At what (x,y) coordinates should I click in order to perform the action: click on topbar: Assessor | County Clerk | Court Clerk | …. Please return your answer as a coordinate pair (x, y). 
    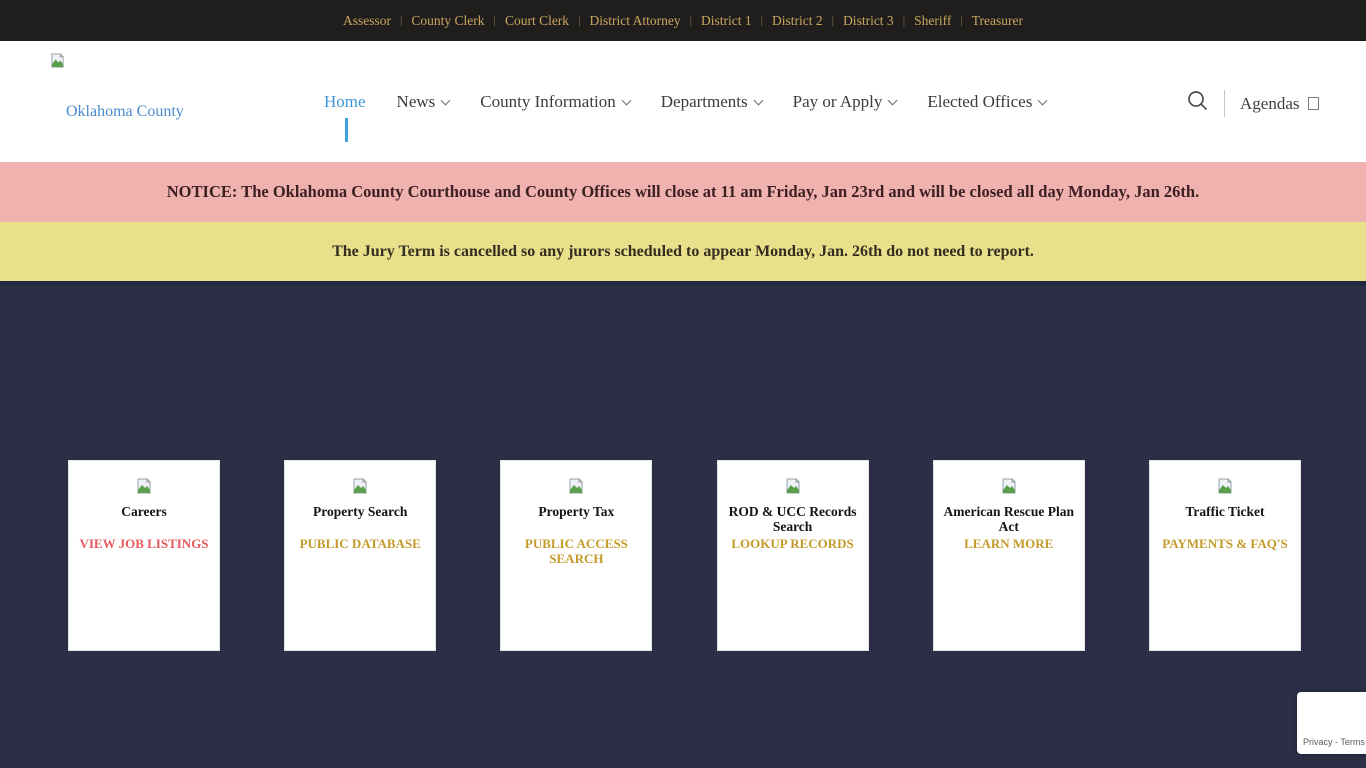
    Looking at the image, I should click on (683, 20).